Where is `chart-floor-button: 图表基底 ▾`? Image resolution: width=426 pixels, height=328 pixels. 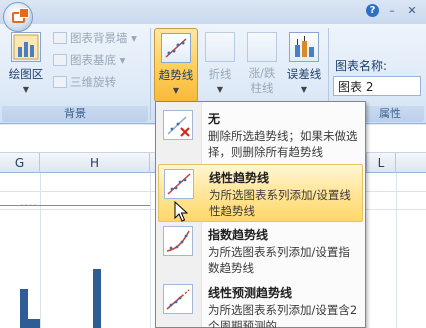 chart-floor-button: 图表基底 ▾ is located at coordinates (89, 61).